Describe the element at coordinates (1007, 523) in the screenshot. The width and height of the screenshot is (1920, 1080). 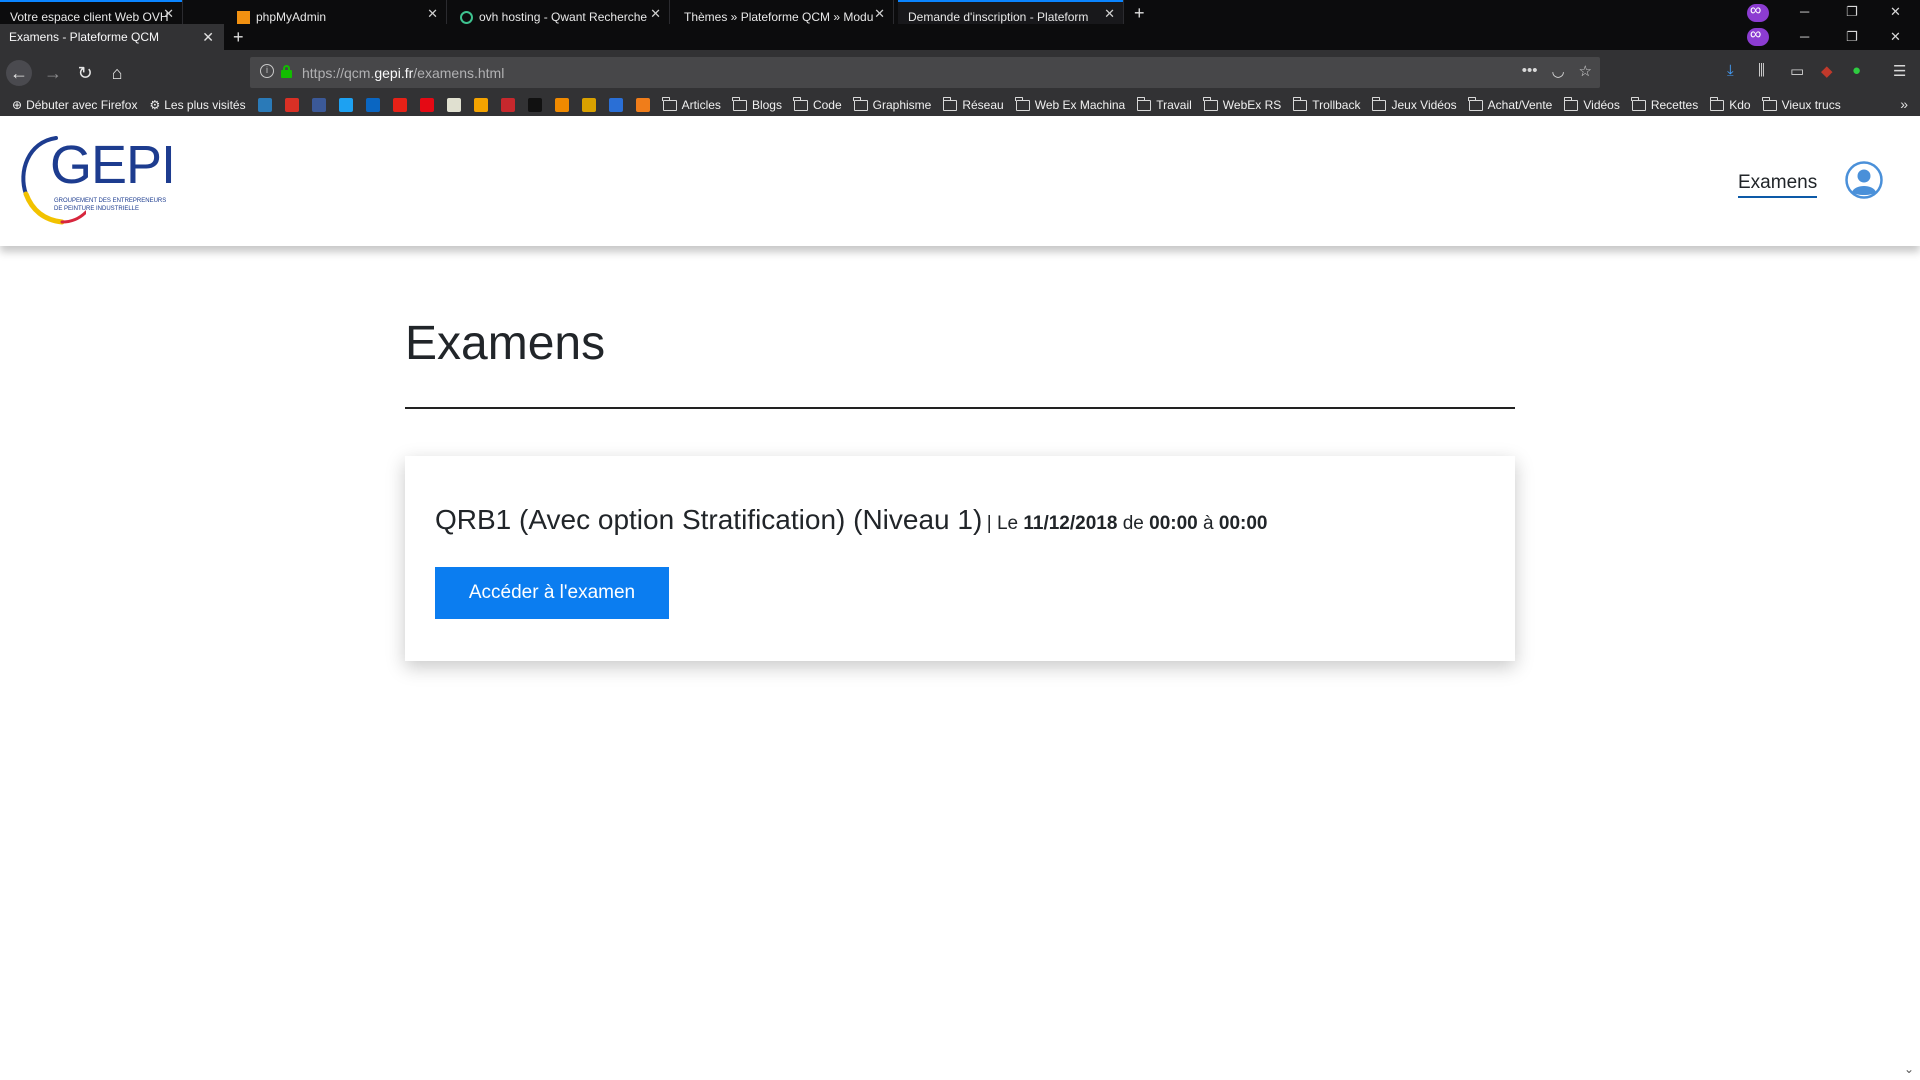
I see `exam-date-prefix: Le` at that location.